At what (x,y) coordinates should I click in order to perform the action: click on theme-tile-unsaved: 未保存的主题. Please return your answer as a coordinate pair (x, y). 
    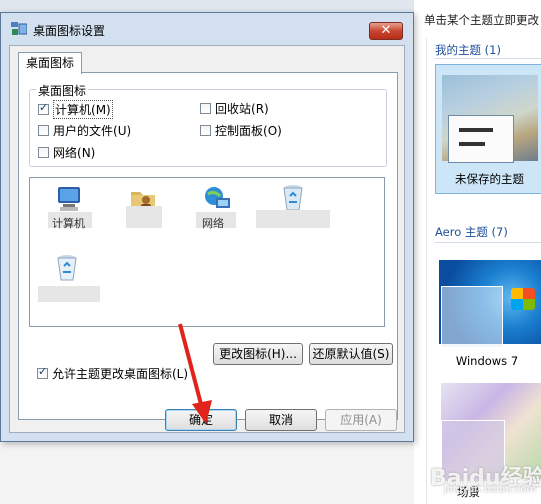
    Looking at the image, I should click on (488, 129).